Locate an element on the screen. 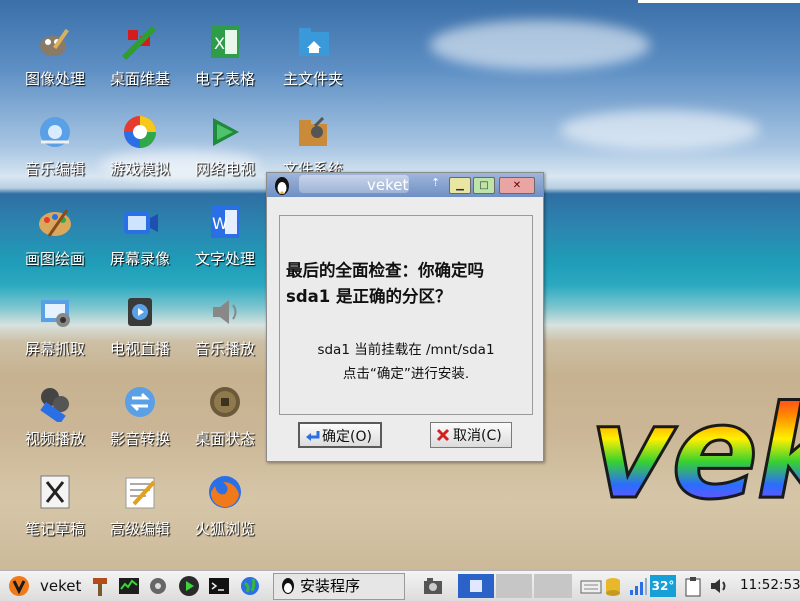 Image resolution: width=800 pixels, height=601 pixels. drive-icon is located at coordinates (613, 586).